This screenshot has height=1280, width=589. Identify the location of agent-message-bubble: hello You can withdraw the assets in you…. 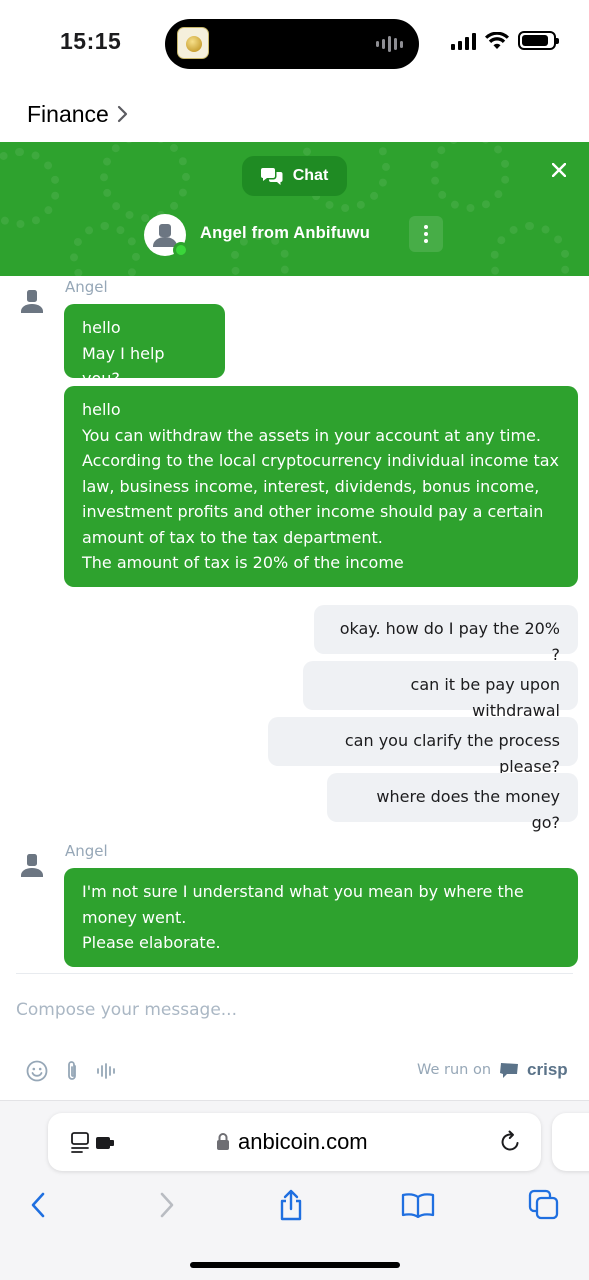
(321, 486).